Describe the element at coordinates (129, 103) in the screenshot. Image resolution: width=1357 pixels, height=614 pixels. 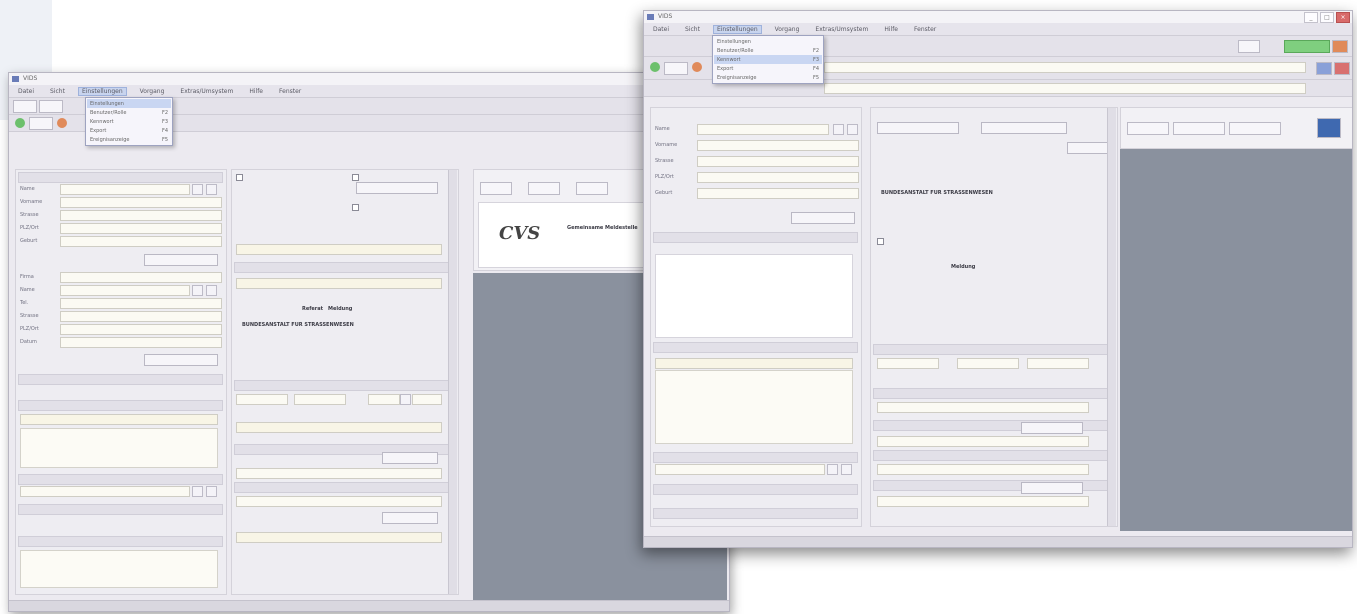
I see `dropdown-item: Einstellungen` at that location.